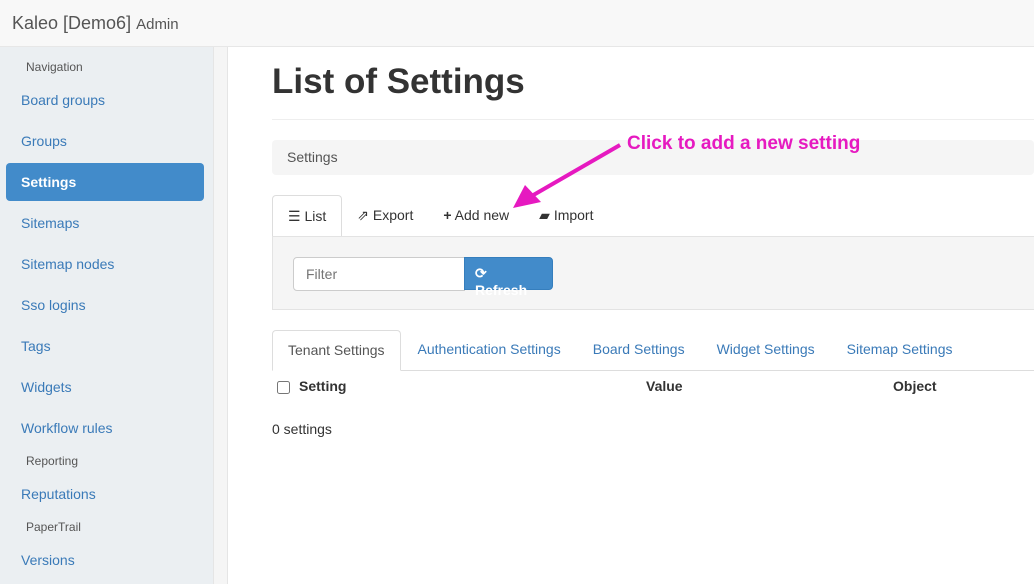 This screenshot has height=584, width=1034. Describe the element at coordinates (221, 315) in the screenshot. I see `sidebar-gutter` at that location.